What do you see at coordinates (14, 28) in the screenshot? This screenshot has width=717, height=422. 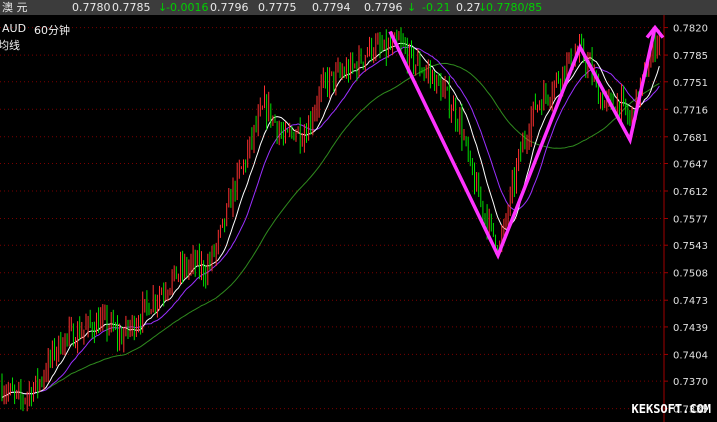 I see `symbol-label: AUD` at bounding box center [14, 28].